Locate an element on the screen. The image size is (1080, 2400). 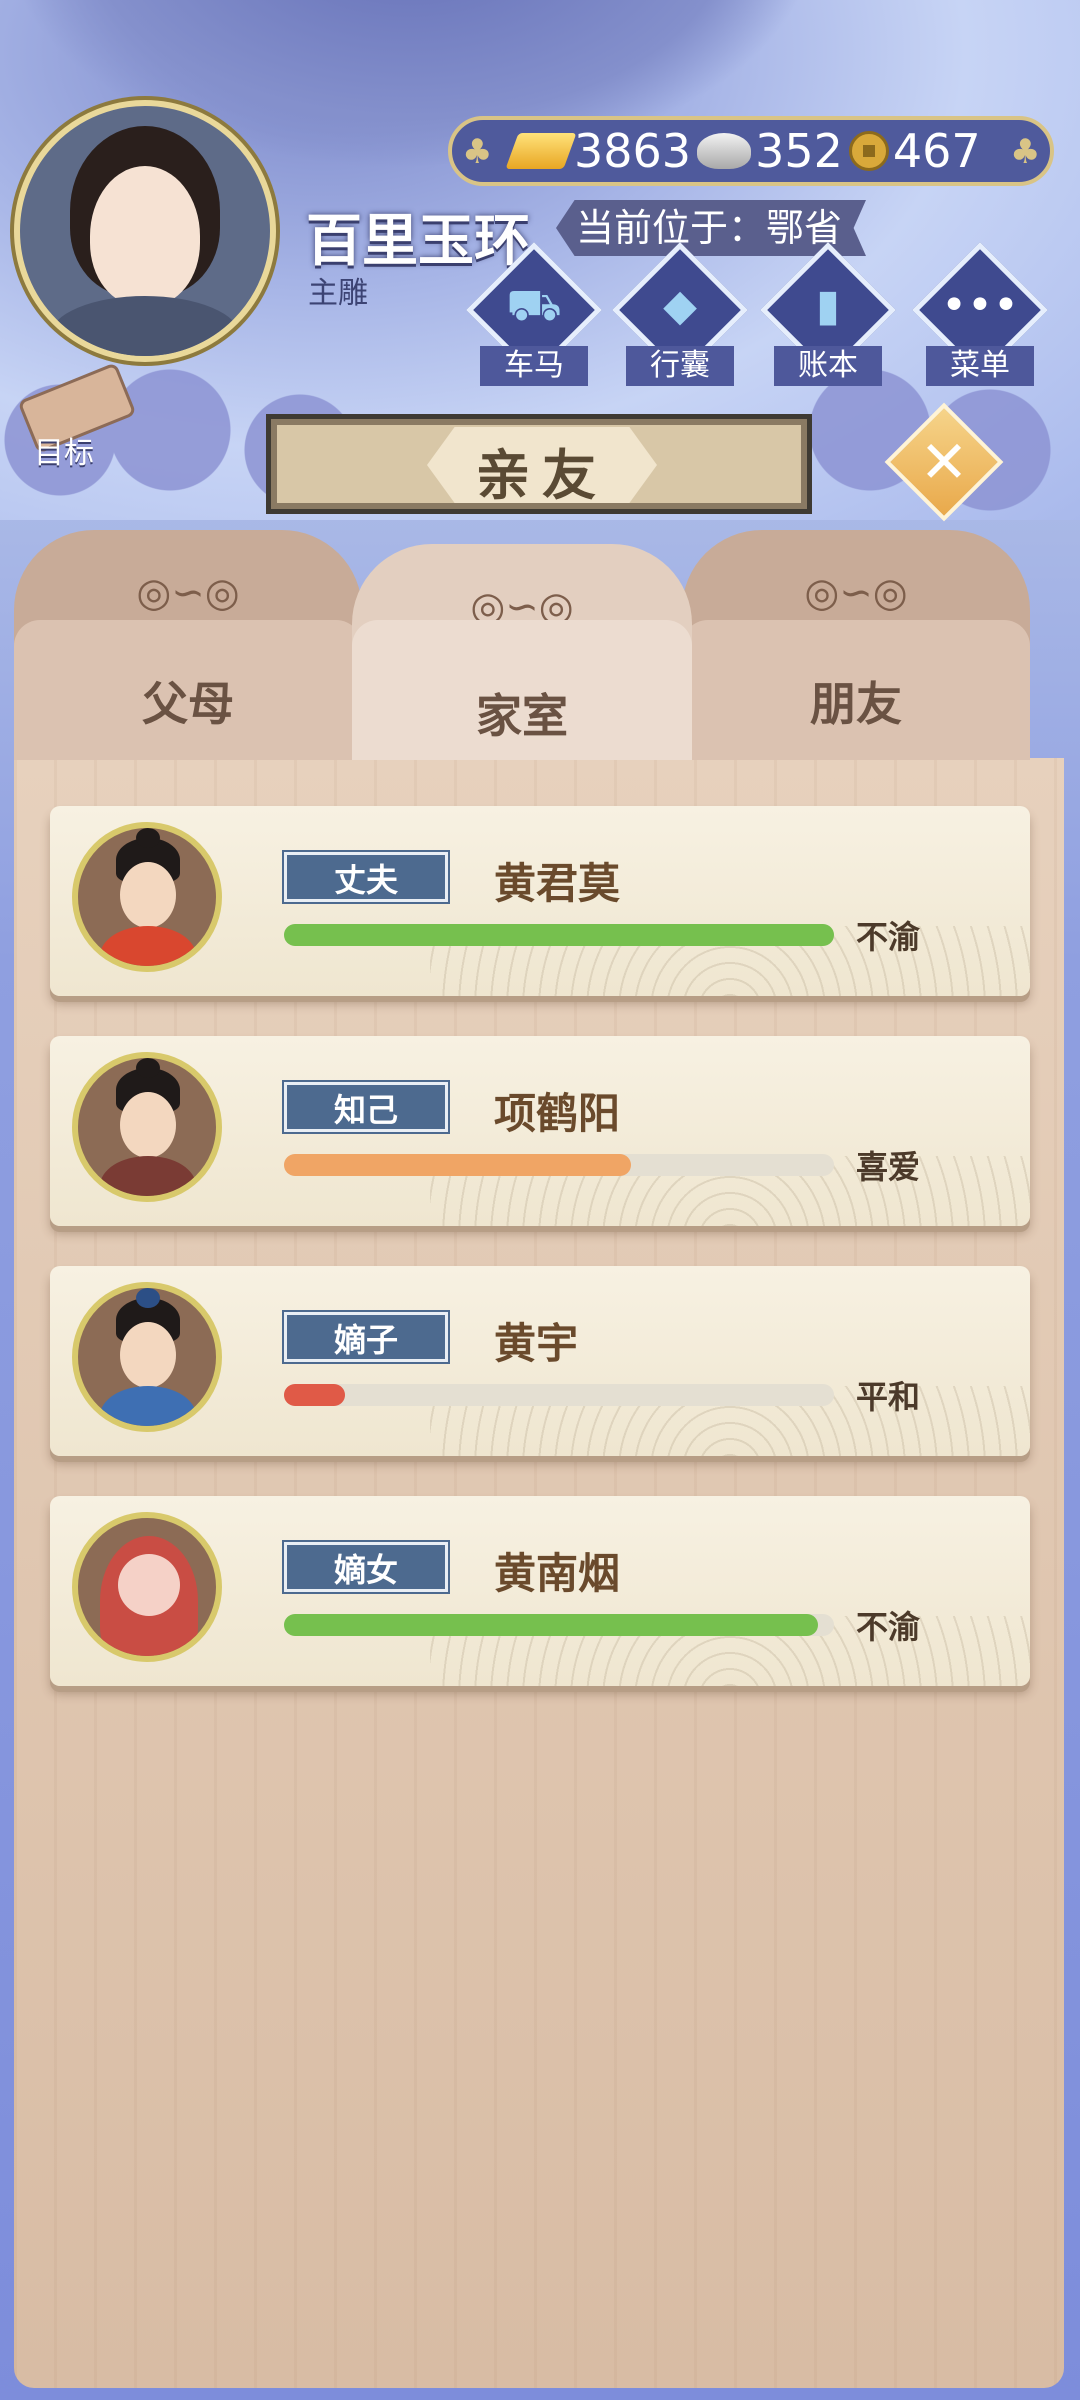
copper-counter: 467 is located at coordinates (914, 151).